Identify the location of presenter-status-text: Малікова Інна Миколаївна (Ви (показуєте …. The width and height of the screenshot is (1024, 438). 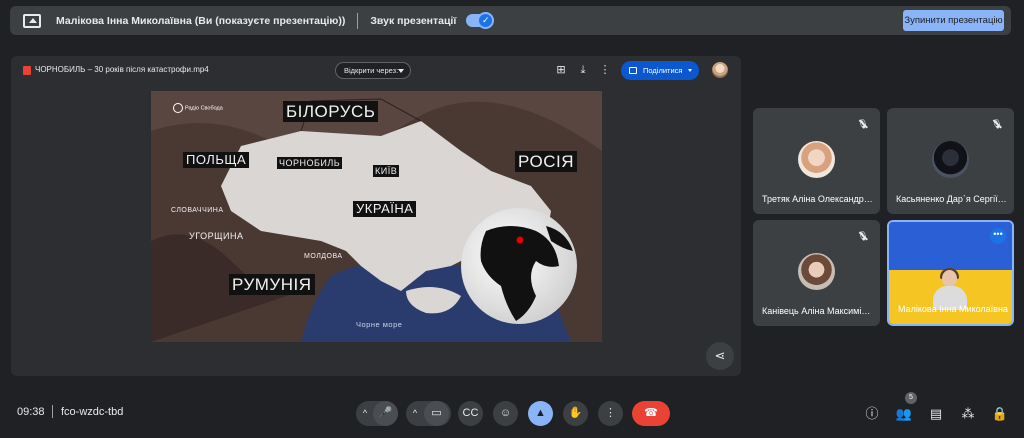
(201, 20).